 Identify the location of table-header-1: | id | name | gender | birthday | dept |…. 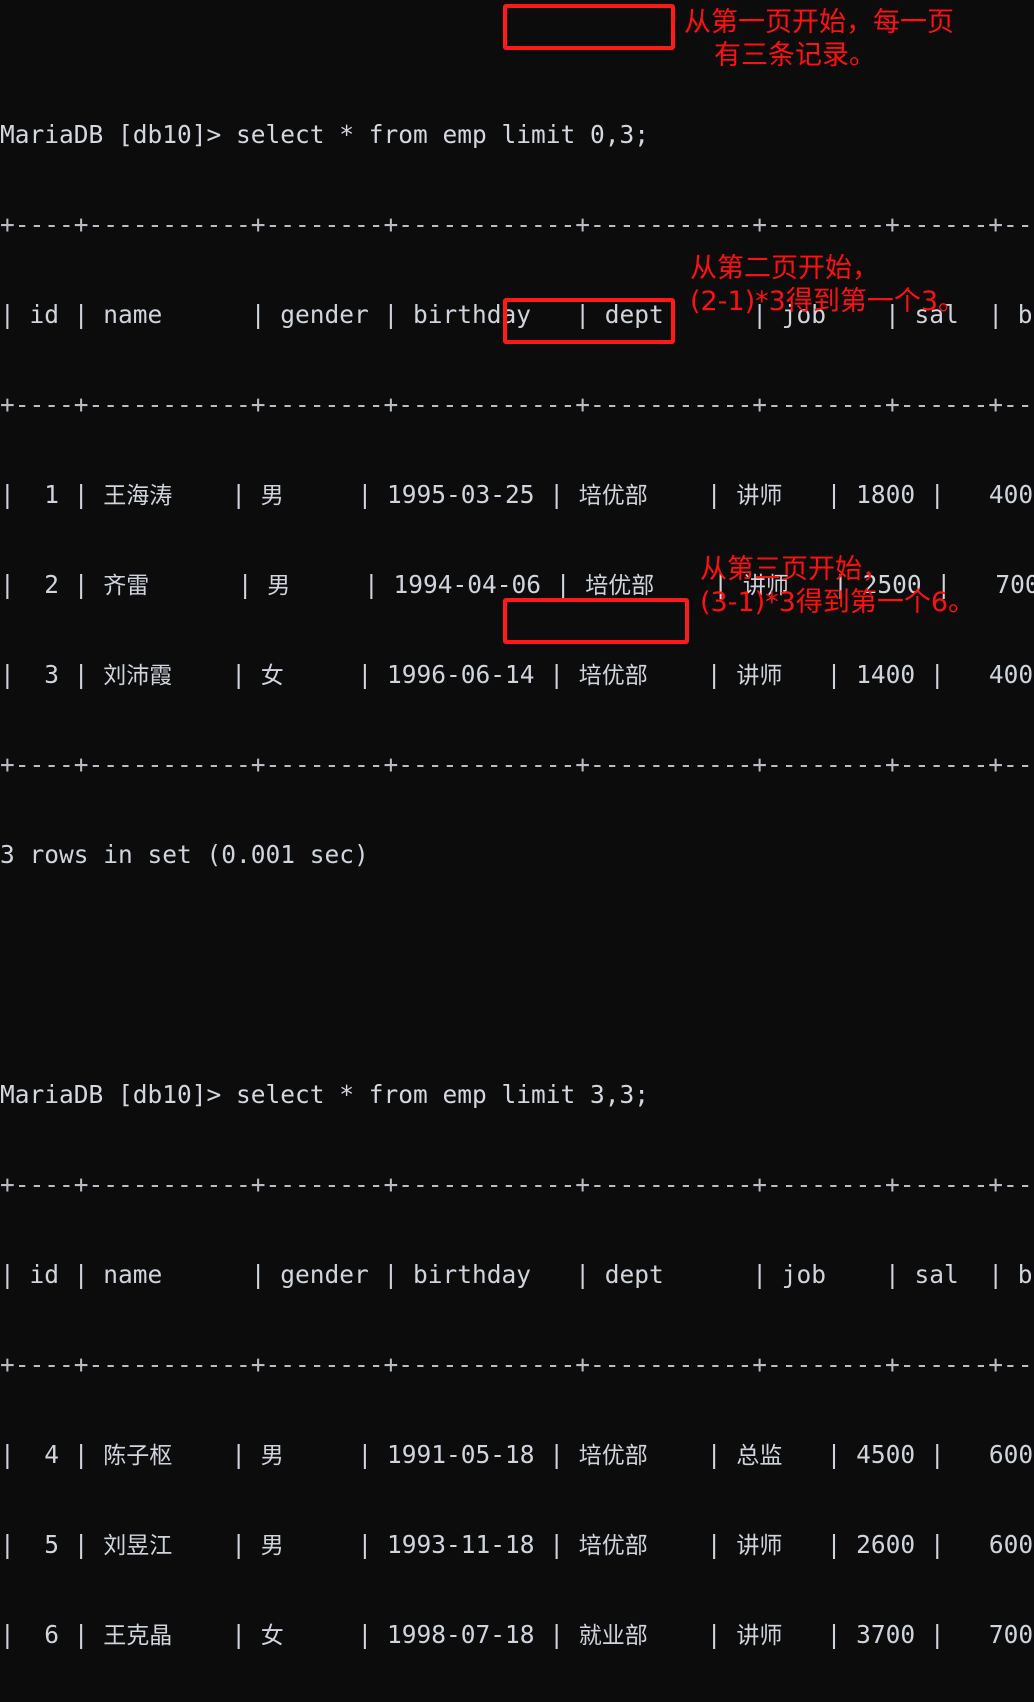
(517, 314).